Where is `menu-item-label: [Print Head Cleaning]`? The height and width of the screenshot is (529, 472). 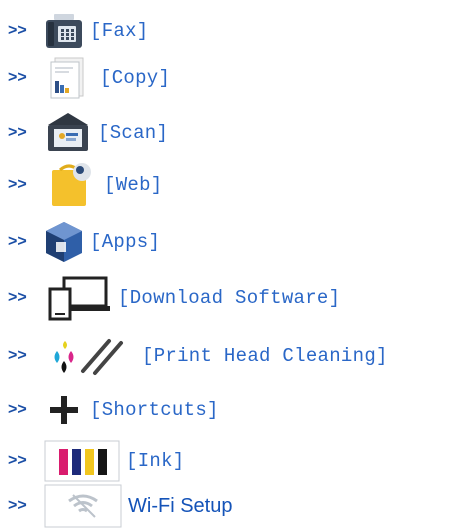 menu-item-label: [Print Head Cleaning] is located at coordinates (265, 355).